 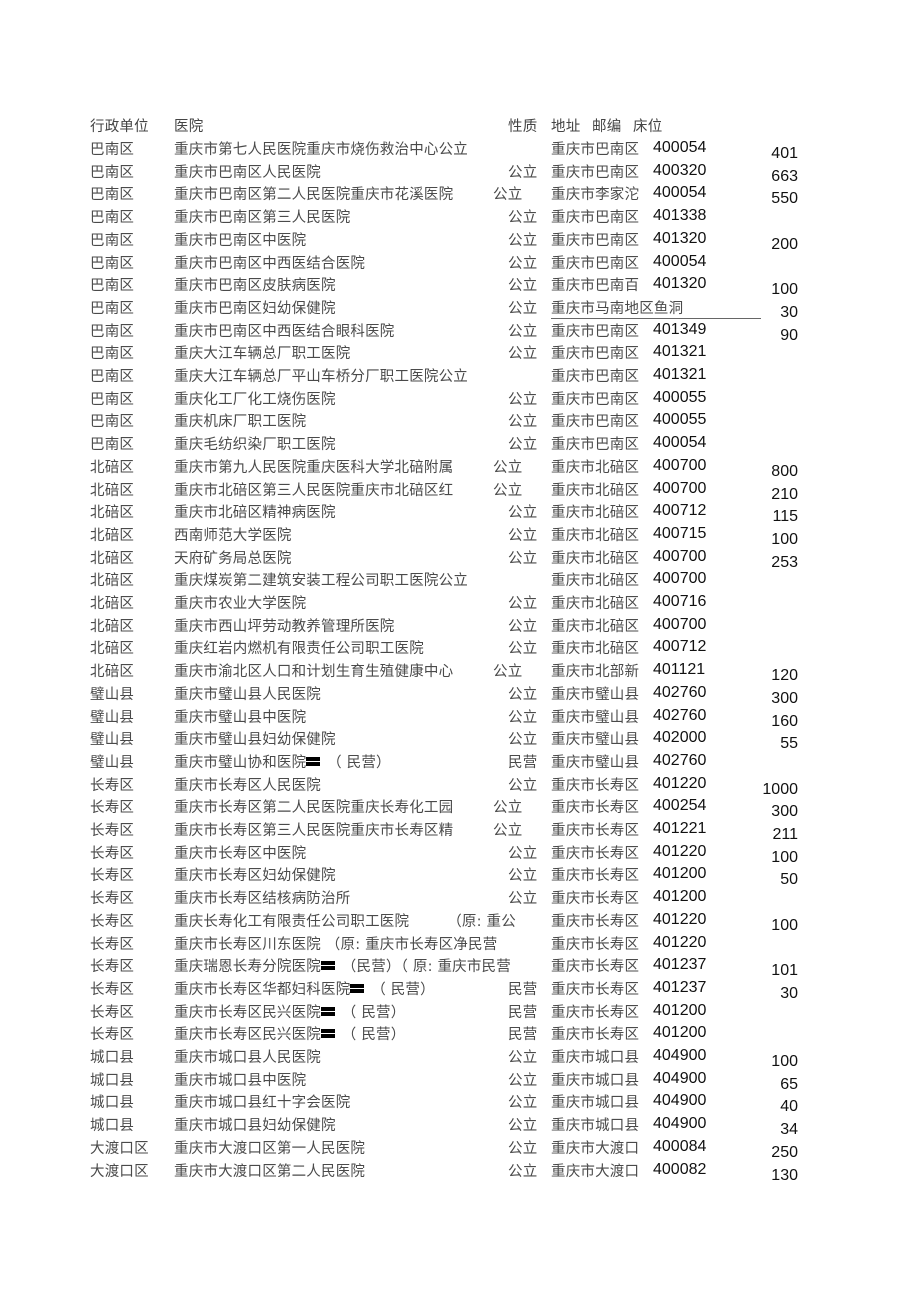 What do you see at coordinates (595, 672) in the screenshot?
I see `address-cell: 重庆市北部新` at bounding box center [595, 672].